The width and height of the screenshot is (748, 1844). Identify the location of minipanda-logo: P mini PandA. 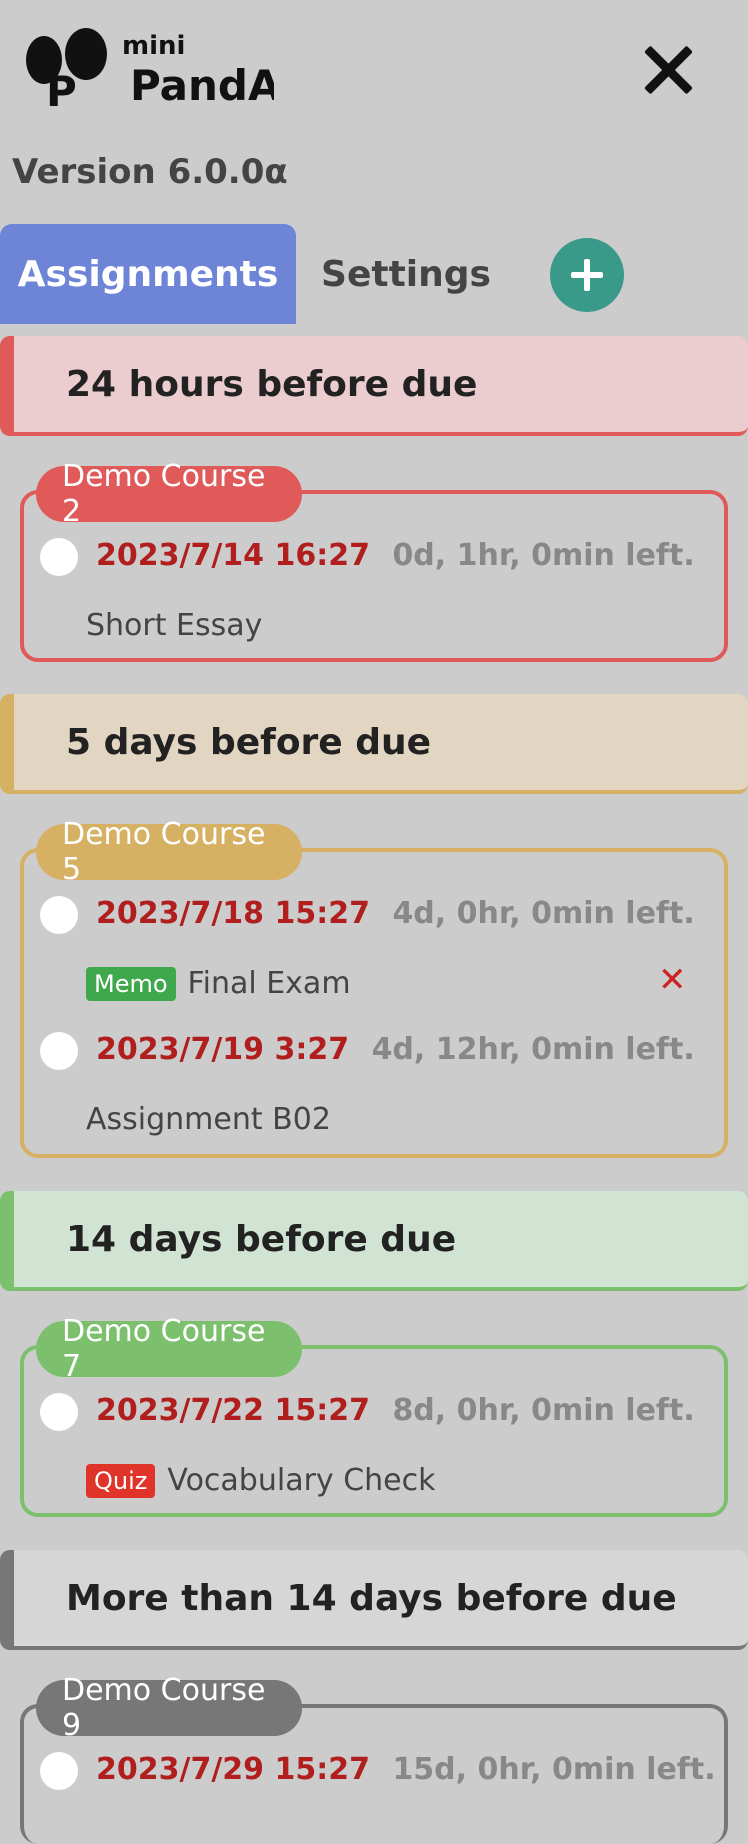
(150, 71).